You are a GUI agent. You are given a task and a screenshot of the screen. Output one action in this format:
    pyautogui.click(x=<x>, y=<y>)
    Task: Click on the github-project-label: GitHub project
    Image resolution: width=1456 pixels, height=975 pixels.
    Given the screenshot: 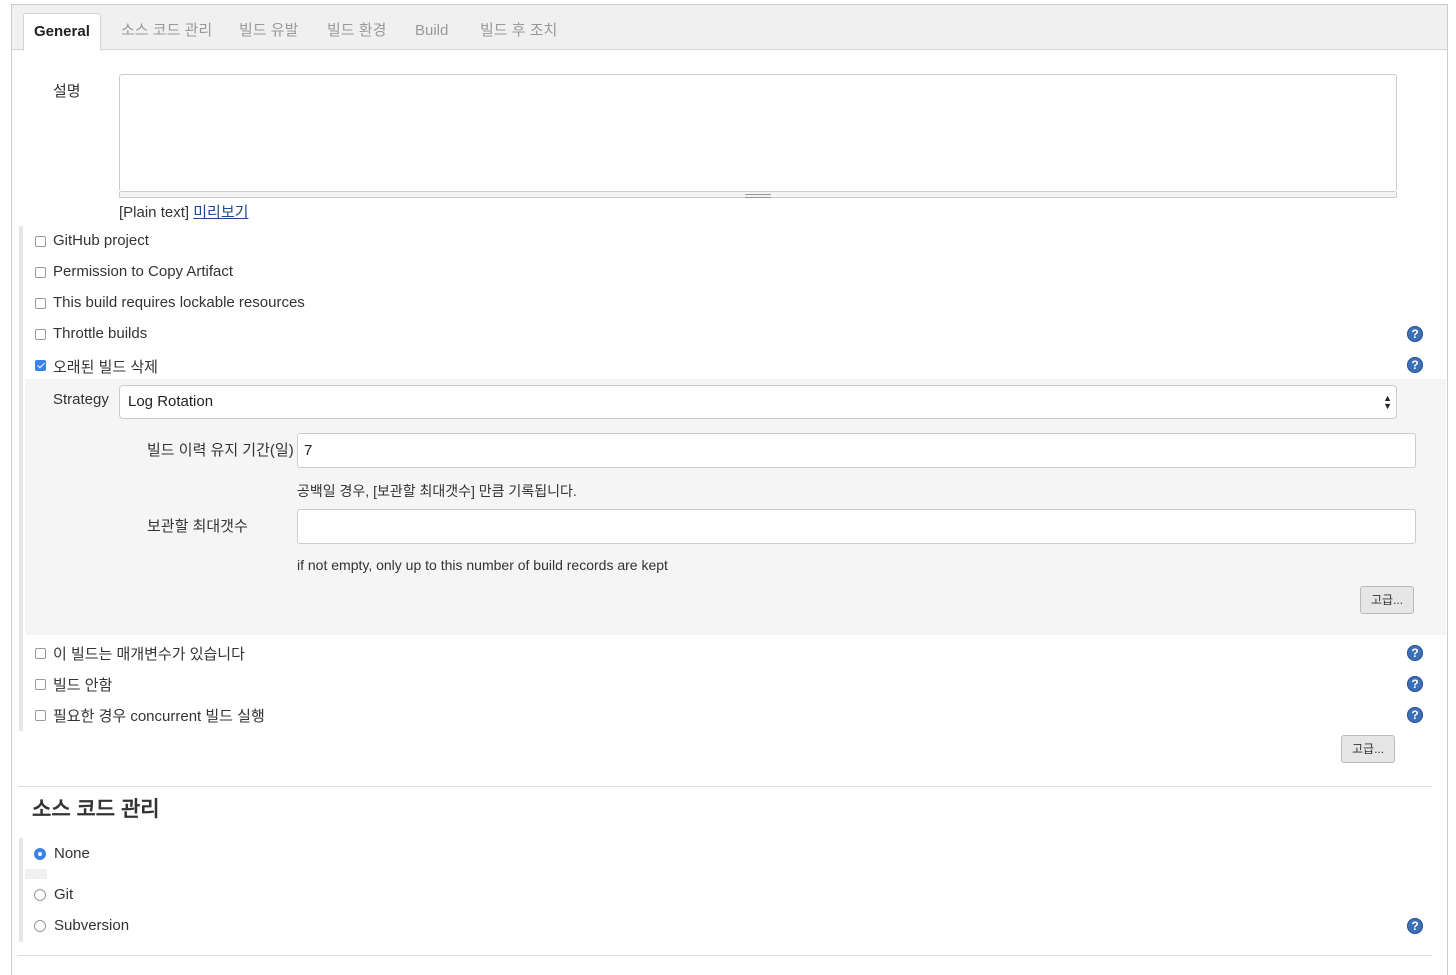 What is the action you would take?
    pyautogui.click(x=101, y=240)
    